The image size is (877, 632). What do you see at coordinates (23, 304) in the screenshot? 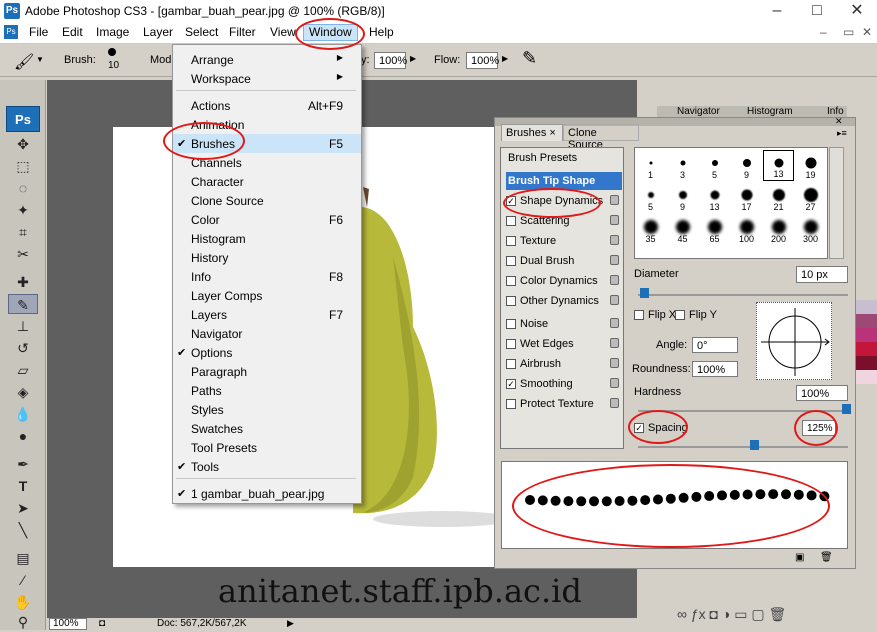
I see `brush-tool-selected-icon: ✎` at bounding box center [23, 304].